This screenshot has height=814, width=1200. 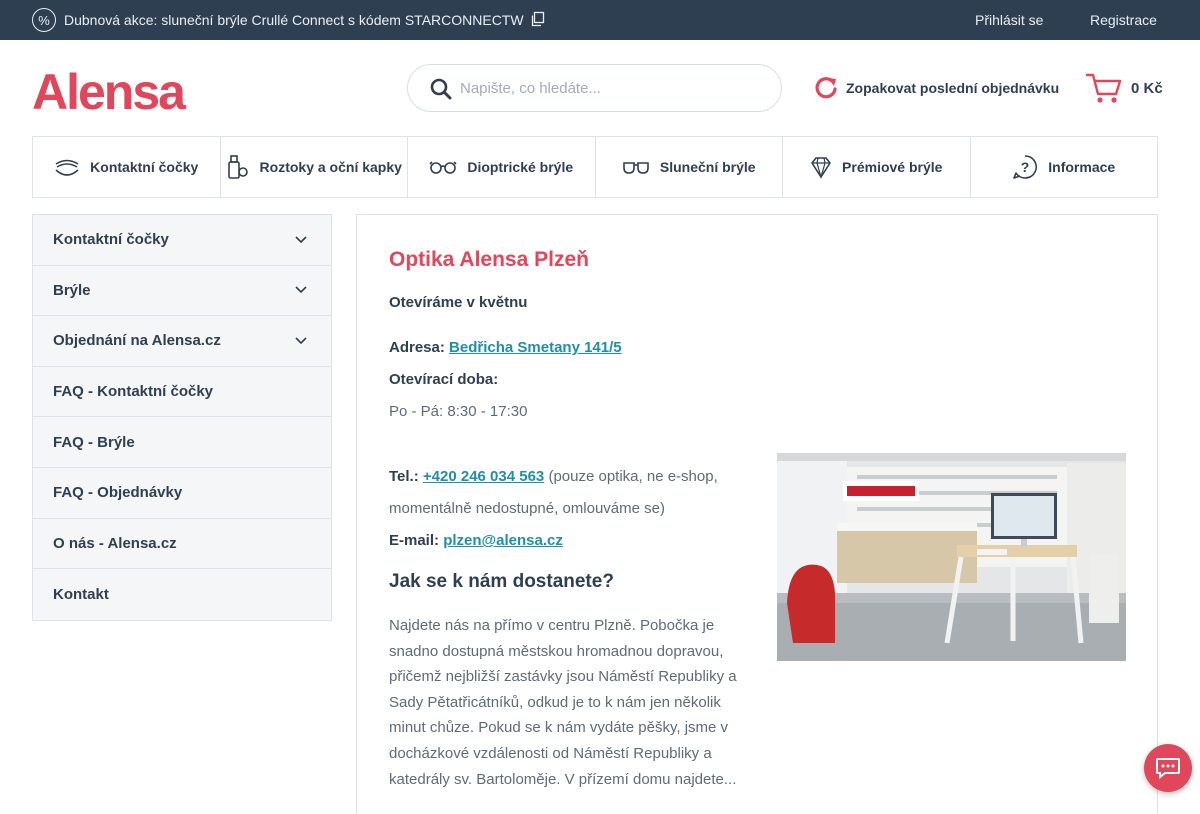 What do you see at coordinates (237, 167) in the screenshot?
I see `solution-bottle-icon` at bounding box center [237, 167].